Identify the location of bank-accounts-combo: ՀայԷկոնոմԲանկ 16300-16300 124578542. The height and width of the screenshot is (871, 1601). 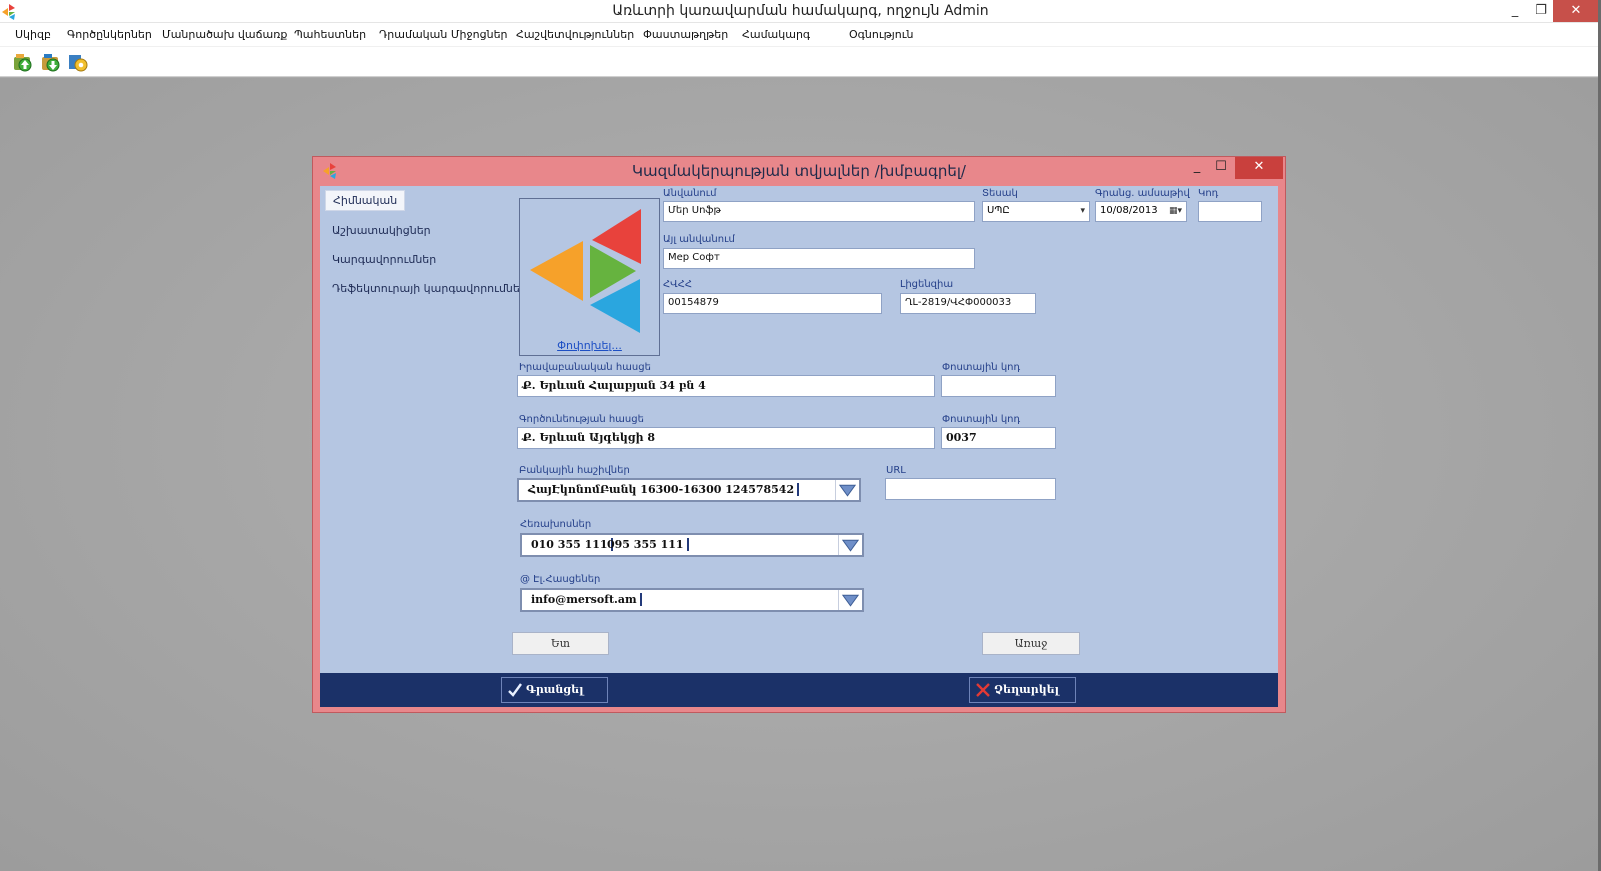
(689, 490).